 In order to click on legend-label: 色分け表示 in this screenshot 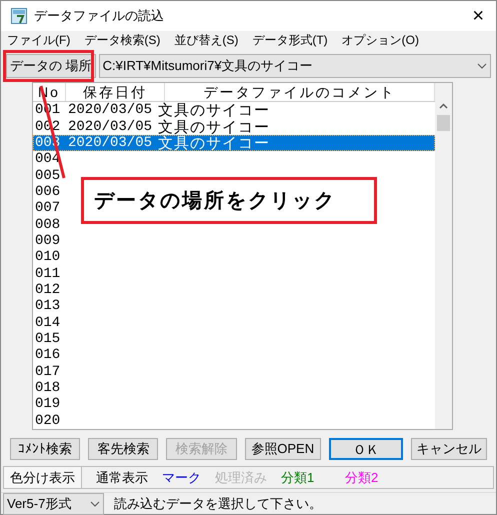, I will do `click(43, 477)`.